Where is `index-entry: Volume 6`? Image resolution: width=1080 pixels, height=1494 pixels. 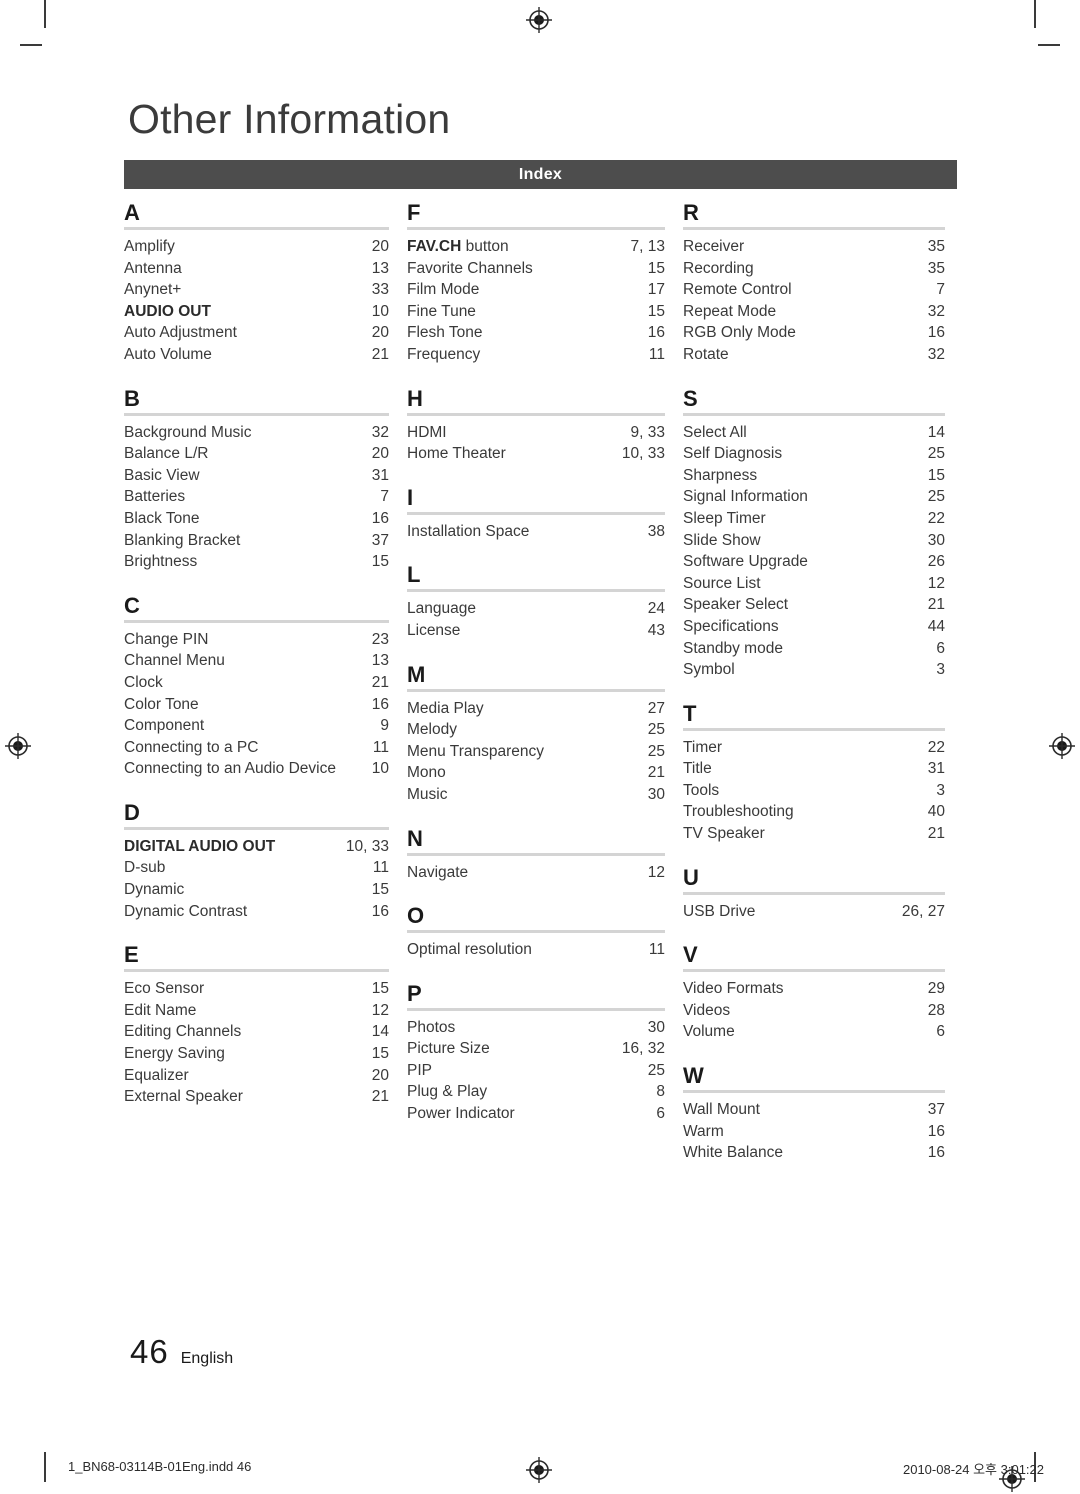 index-entry: Volume 6 is located at coordinates (814, 1032).